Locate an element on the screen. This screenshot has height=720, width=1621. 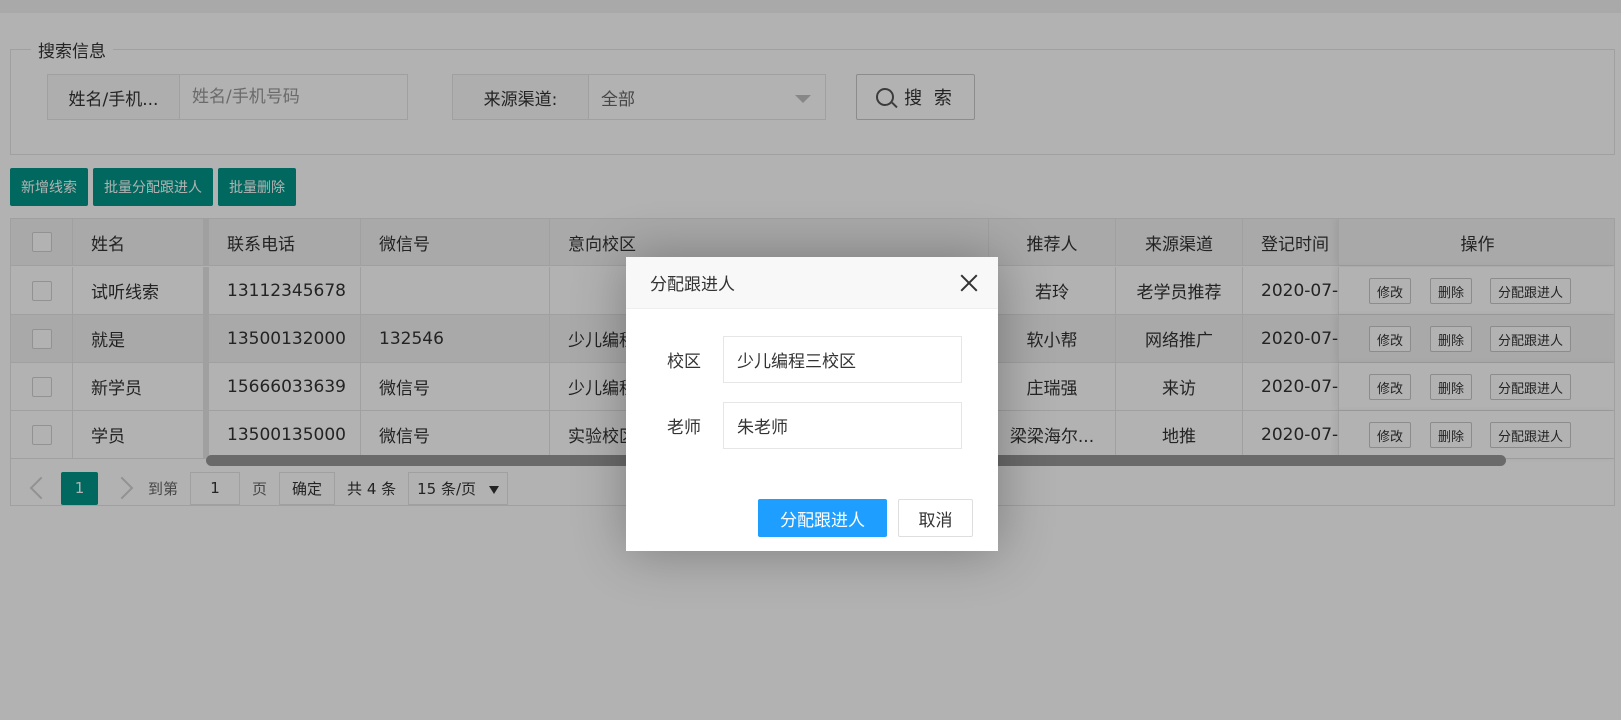
cancel-button: 取消 is located at coordinates (935, 518).